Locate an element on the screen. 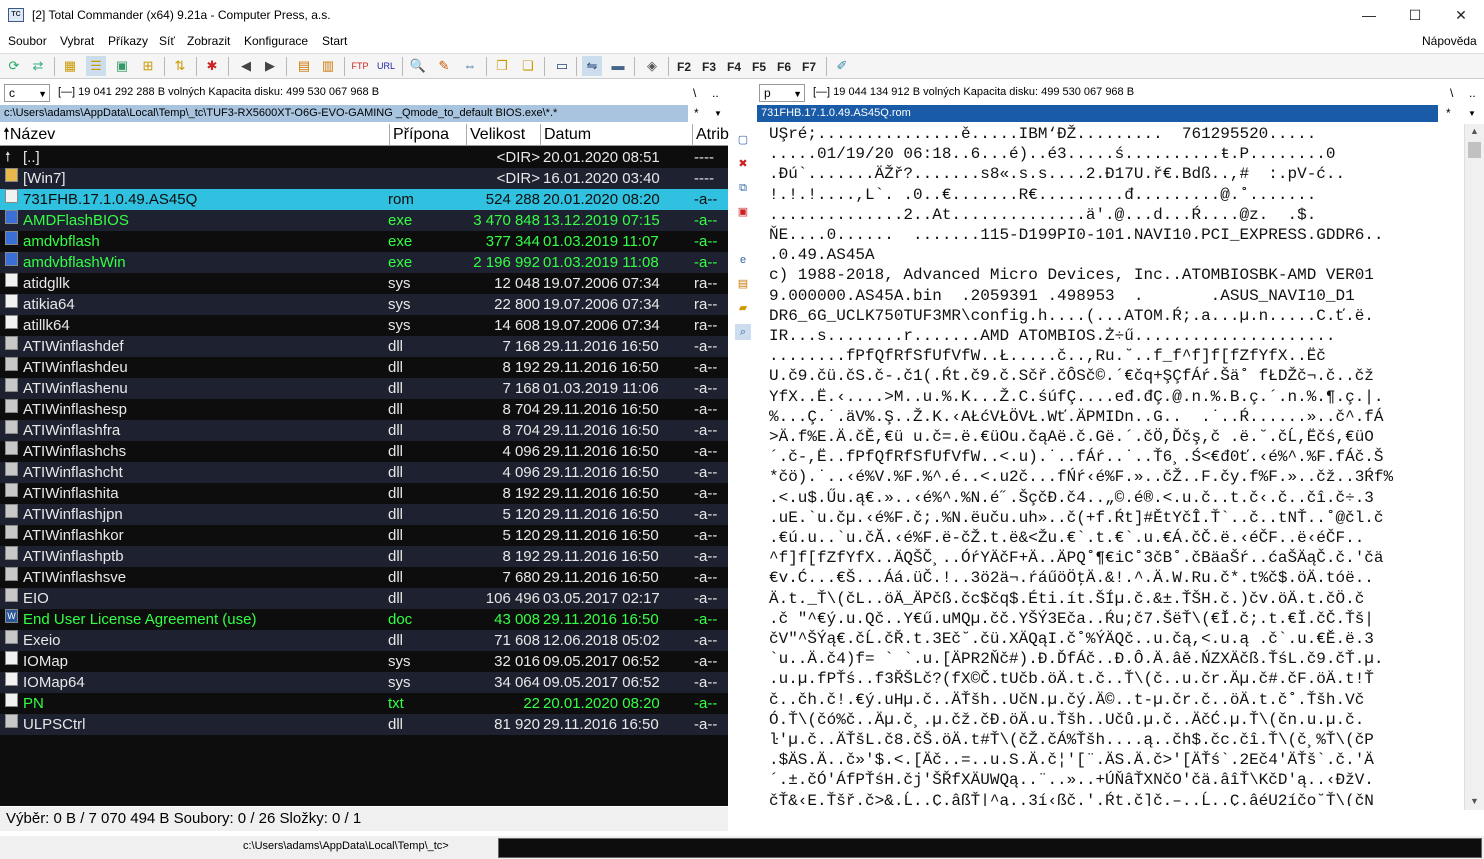  delete-file-icon: ✖ is located at coordinates (743, 164).